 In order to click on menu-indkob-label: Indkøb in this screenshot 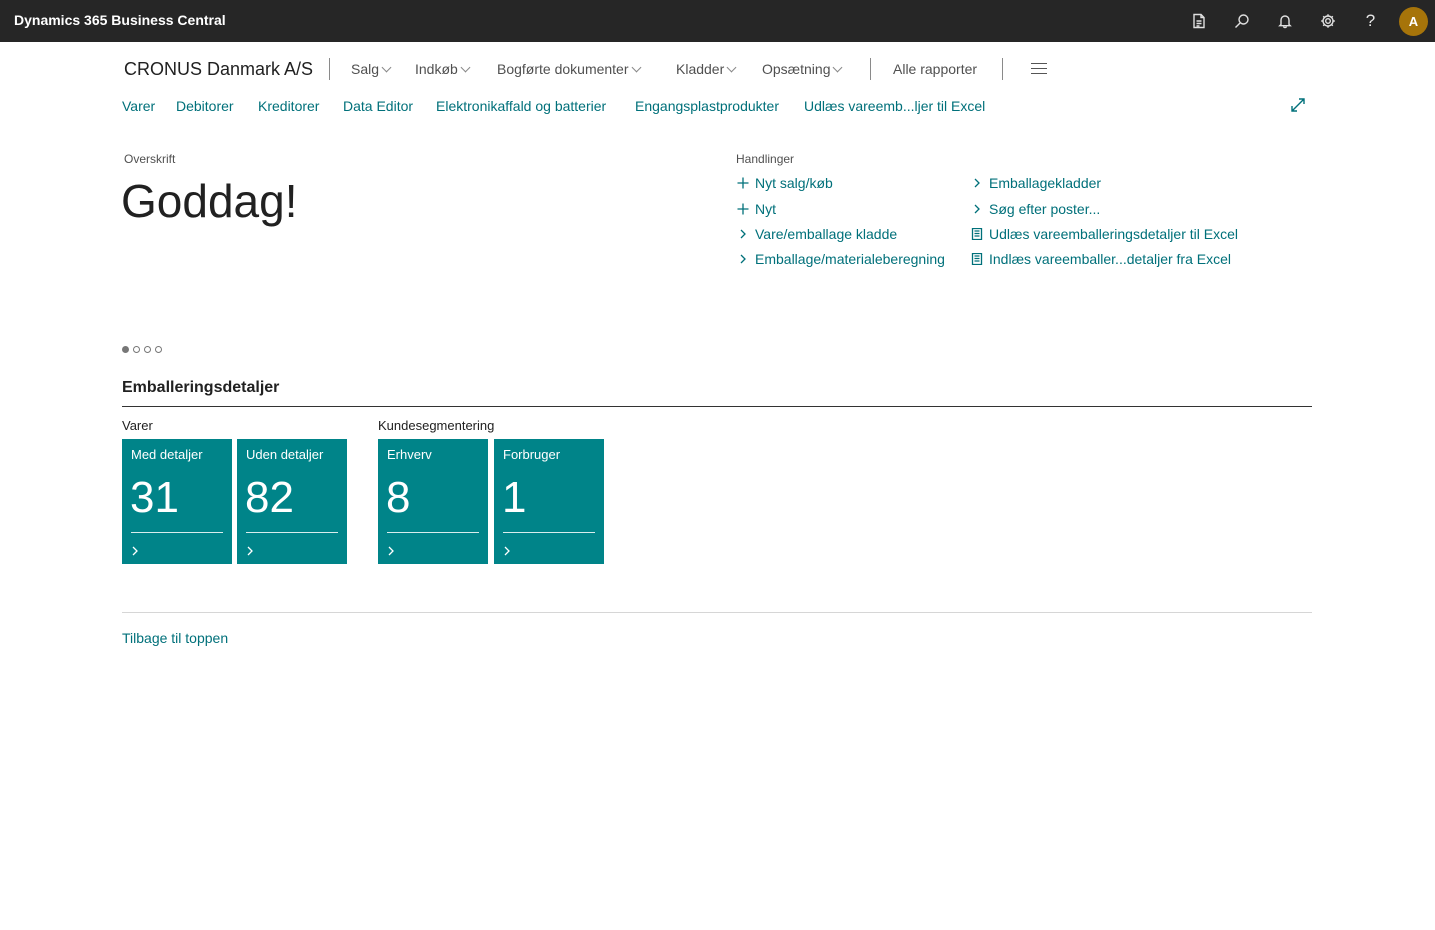, I will do `click(436, 69)`.